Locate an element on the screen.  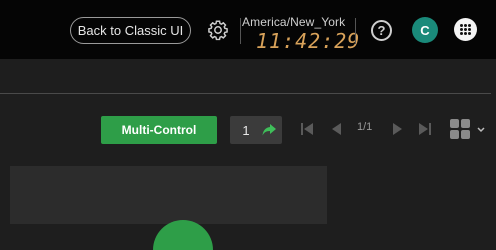
page-number-input: 1 is located at coordinates (246, 130).